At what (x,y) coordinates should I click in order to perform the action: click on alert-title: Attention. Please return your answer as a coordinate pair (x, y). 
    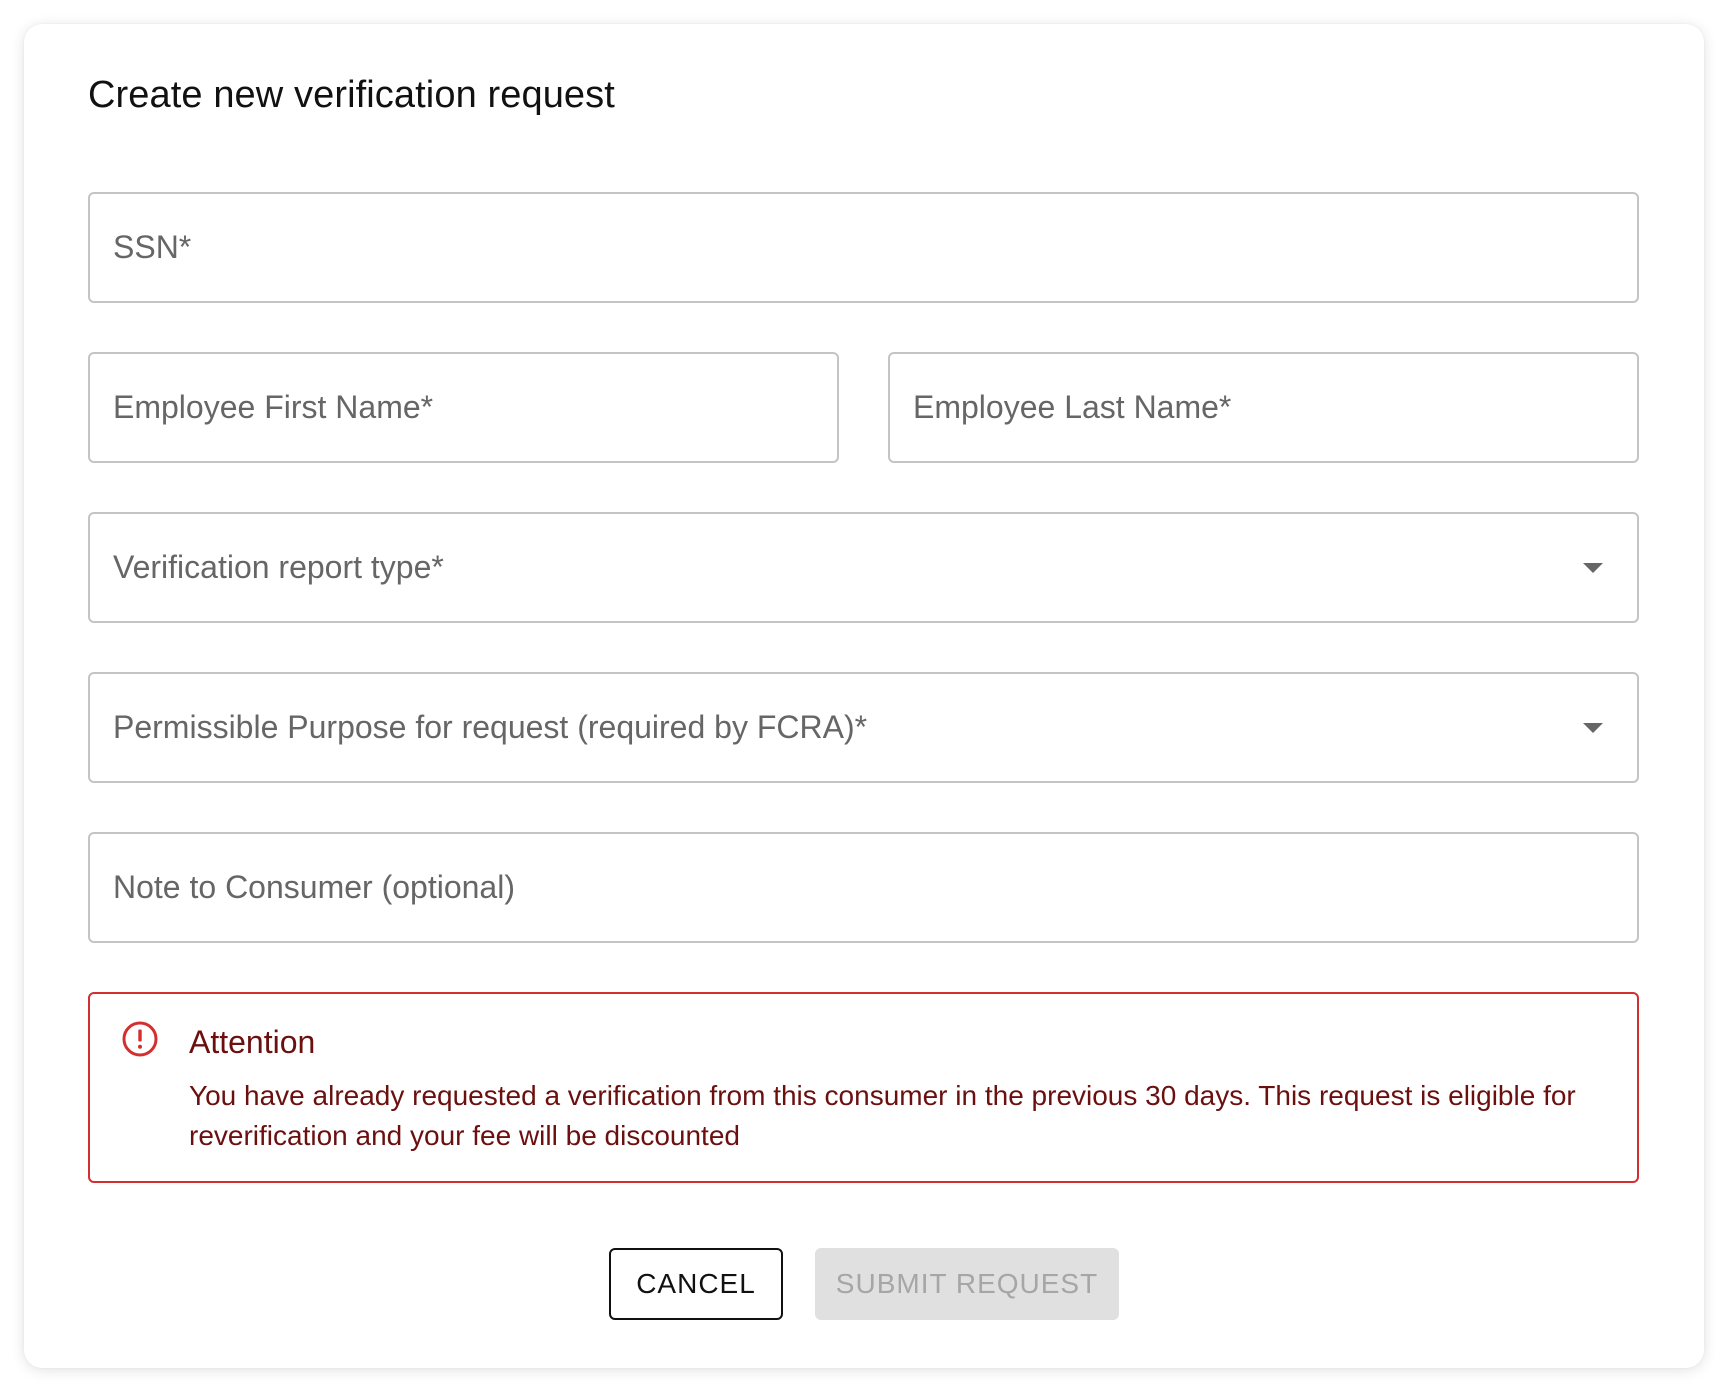
    Looking at the image, I should click on (252, 1042).